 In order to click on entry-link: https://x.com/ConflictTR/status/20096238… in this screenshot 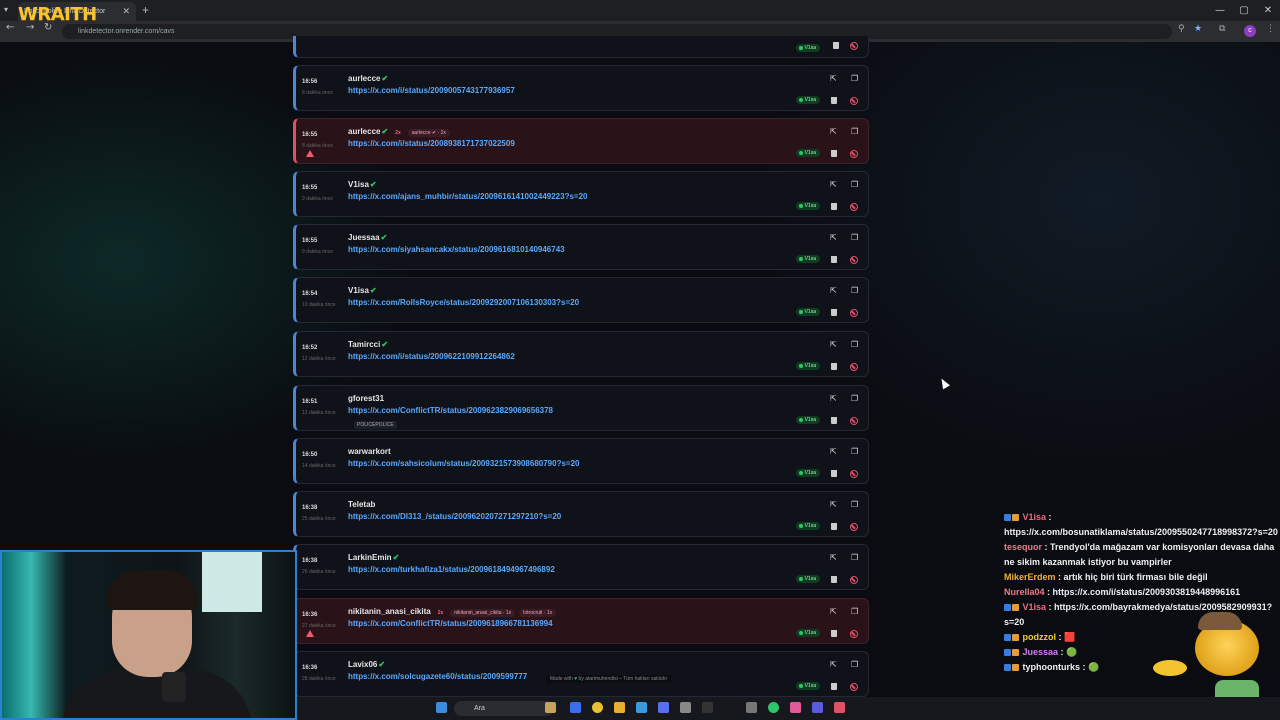, I will do `click(450, 410)`.